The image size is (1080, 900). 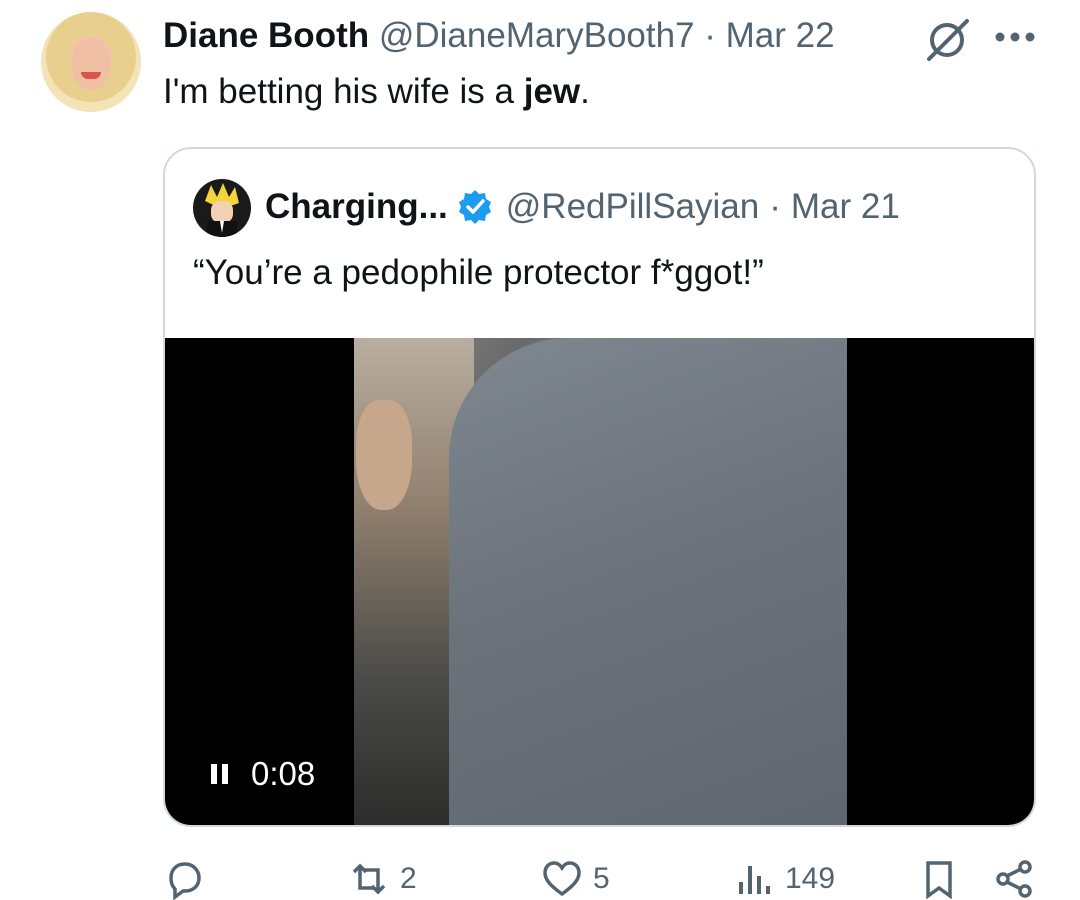 What do you see at coordinates (220, 774) in the screenshot?
I see `pause-icon` at bounding box center [220, 774].